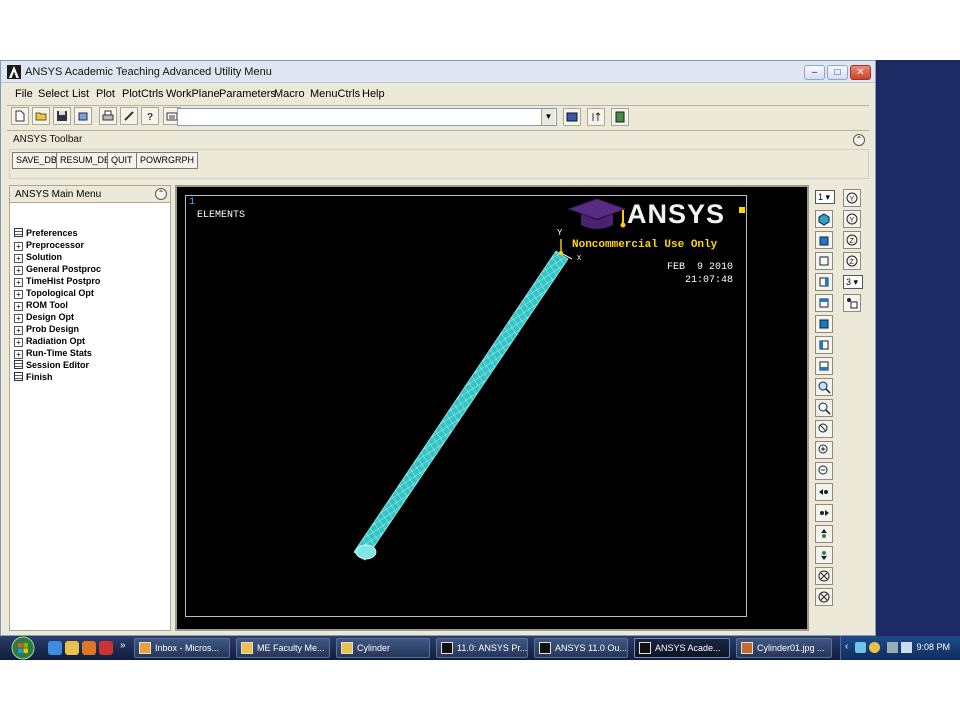 This screenshot has width=960, height=720. I want to click on command-input, so click(367, 117).